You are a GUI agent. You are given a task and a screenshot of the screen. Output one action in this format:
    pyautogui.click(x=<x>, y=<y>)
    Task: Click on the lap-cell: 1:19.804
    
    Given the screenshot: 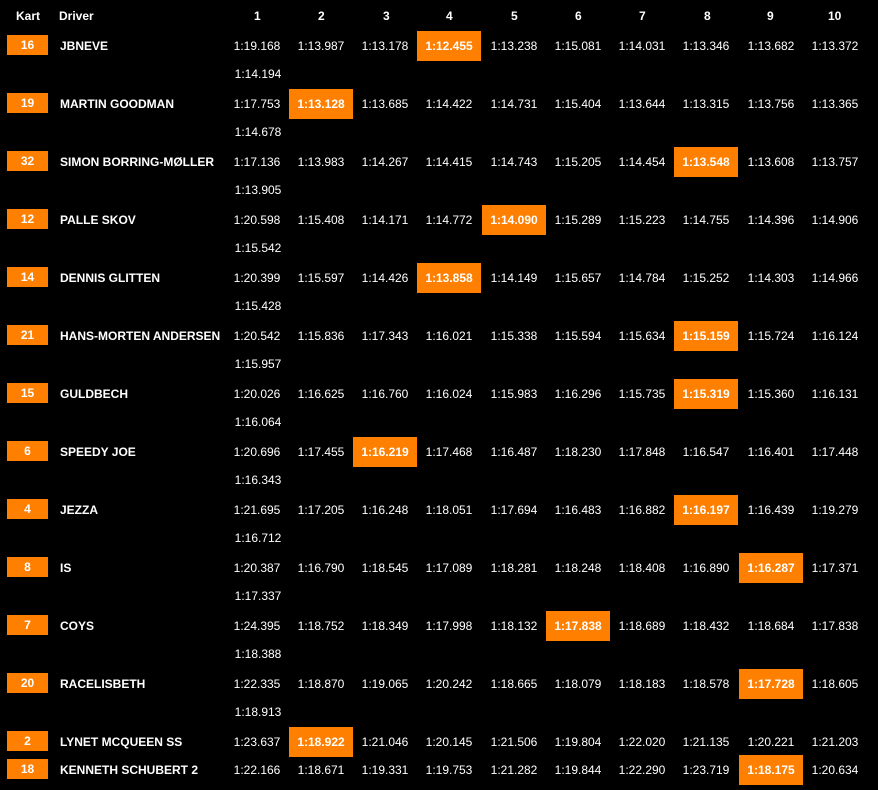 What is the action you would take?
    pyautogui.click(x=578, y=742)
    